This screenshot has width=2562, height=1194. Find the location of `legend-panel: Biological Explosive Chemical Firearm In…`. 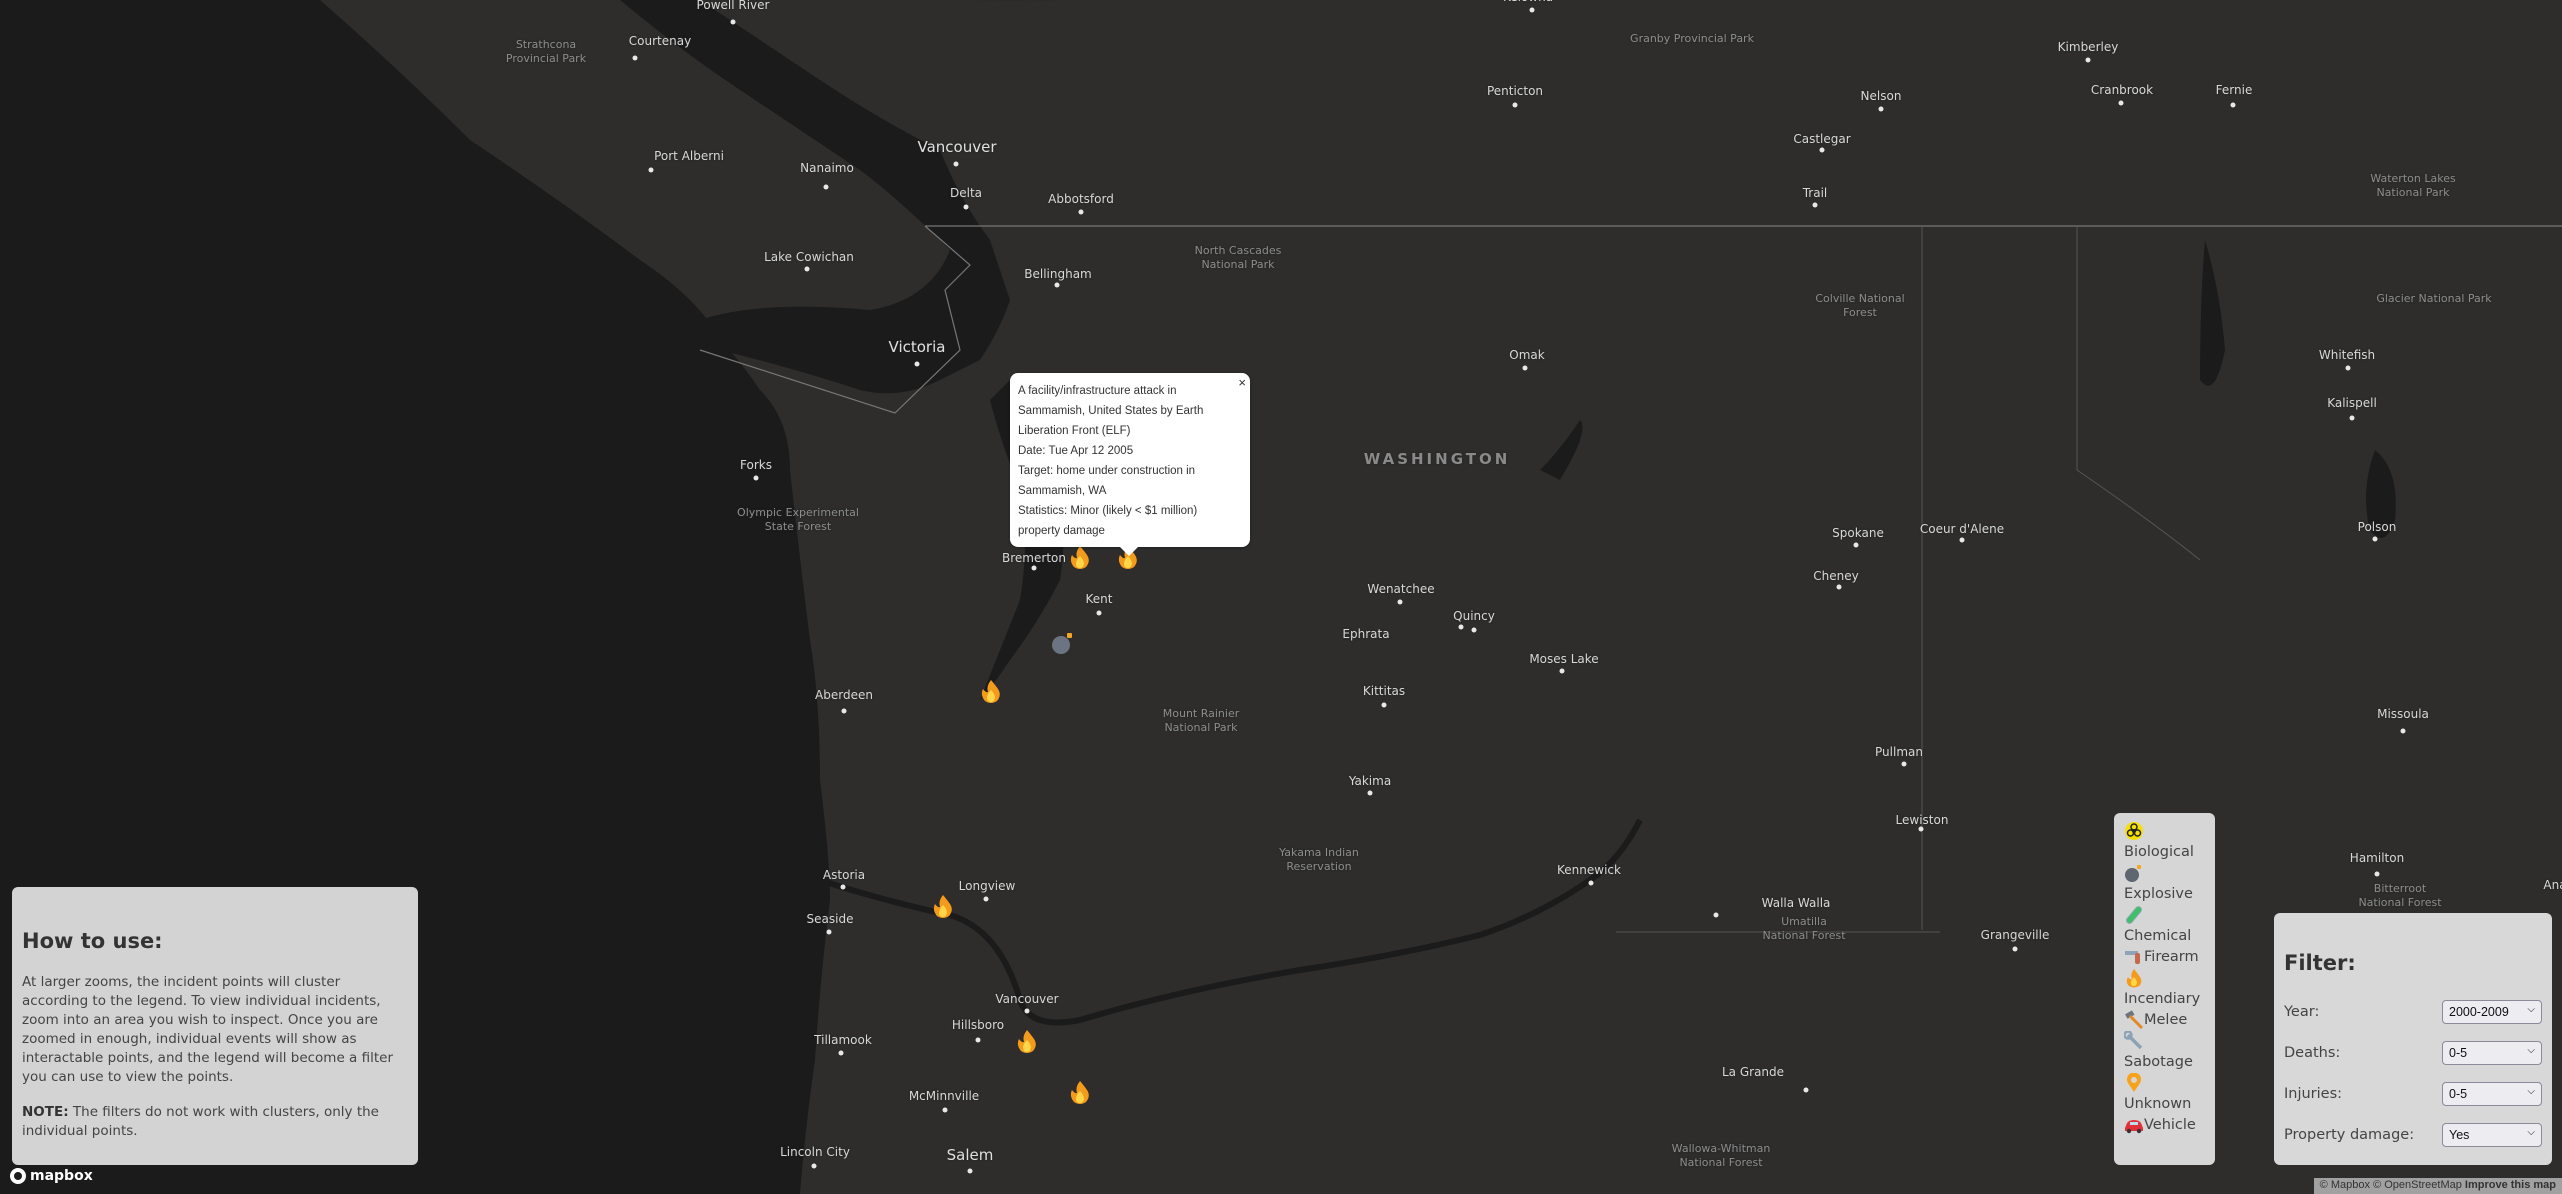

legend-panel: Biological Explosive Chemical Firearm In… is located at coordinates (2164, 989).